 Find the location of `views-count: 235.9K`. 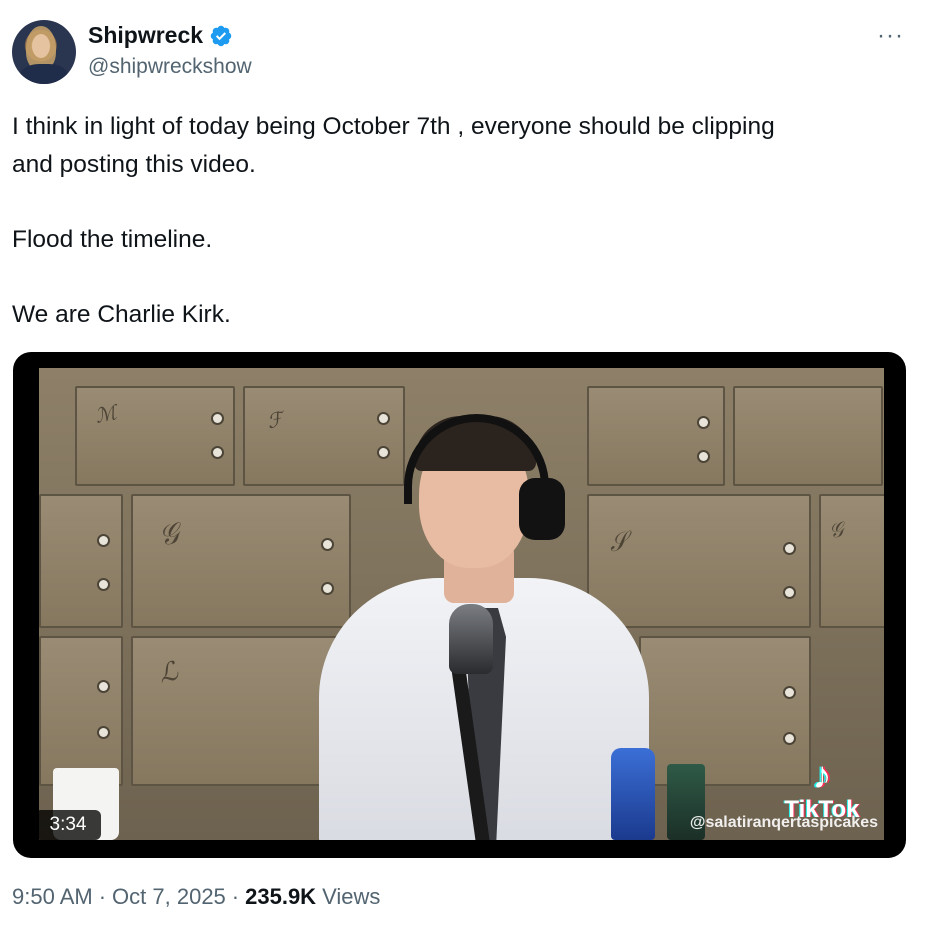

views-count: 235.9K is located at coordinates (281, 896).